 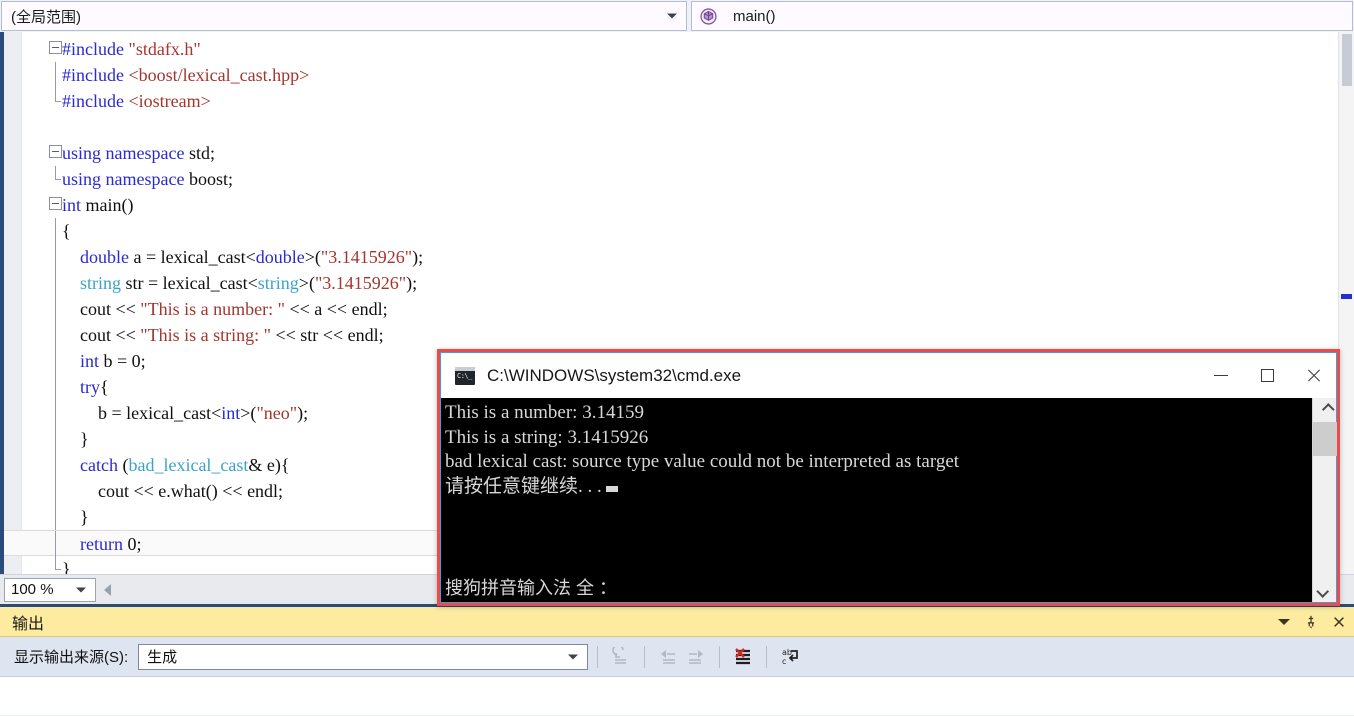 I want to click on code-token: "This is a number: ", so click(x=212, y=309).